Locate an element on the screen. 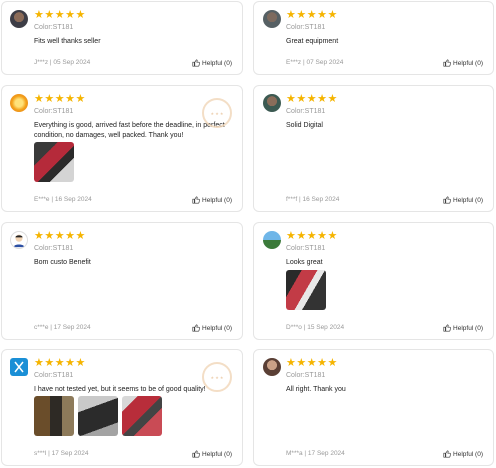 The image size is (496, 468). review-author-date: D***o | 15 Sep 2024 is located at coordinates (315, 327).